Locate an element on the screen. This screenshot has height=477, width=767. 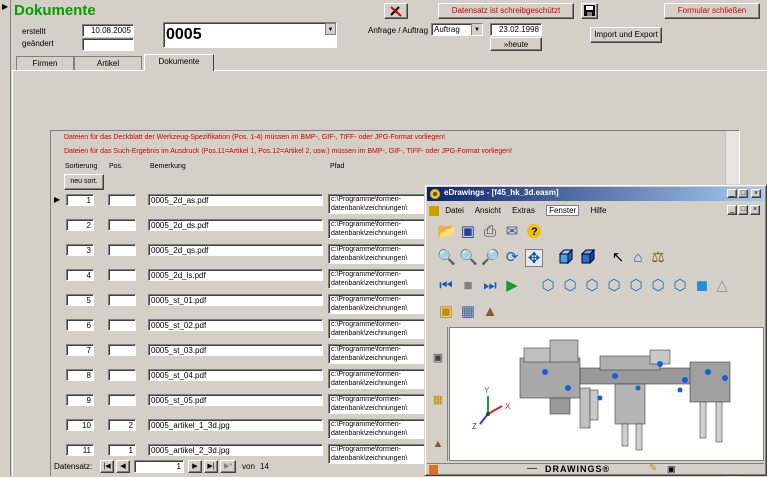
date-field: 23.02.1998 is located at coordinates (516, 29).